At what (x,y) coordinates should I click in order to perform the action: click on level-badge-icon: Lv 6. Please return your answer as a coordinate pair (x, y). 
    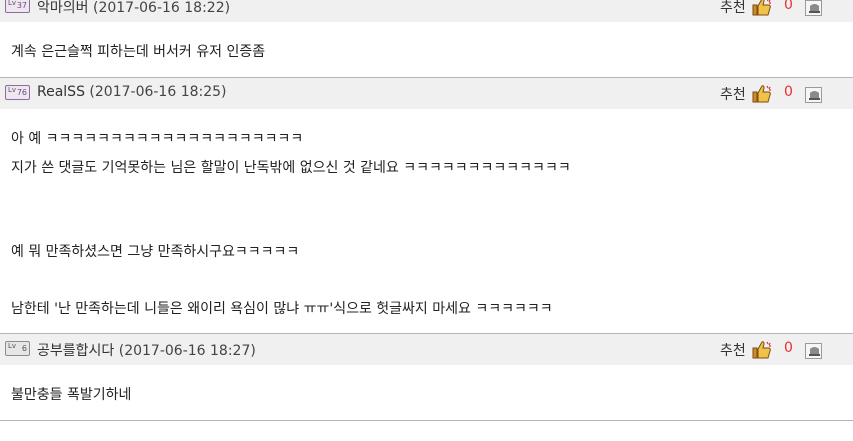
    Looking at the image, I should click on (17, 348).